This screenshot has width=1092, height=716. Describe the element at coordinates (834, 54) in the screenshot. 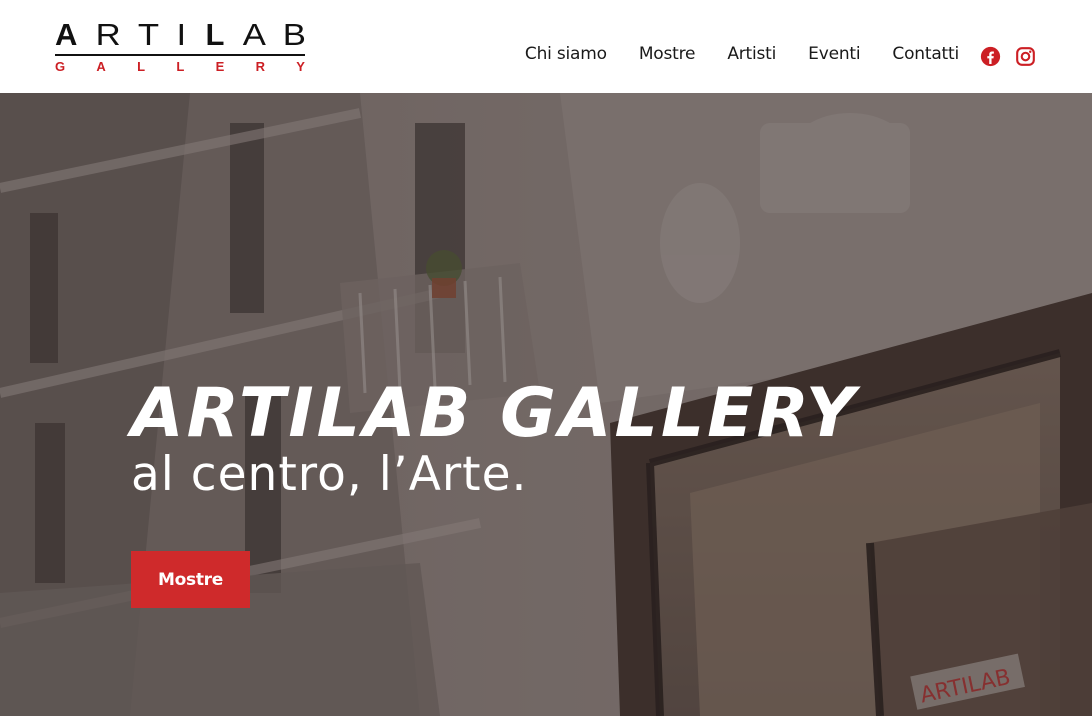

I see `nav-item-eventi: Eventi` at that location.